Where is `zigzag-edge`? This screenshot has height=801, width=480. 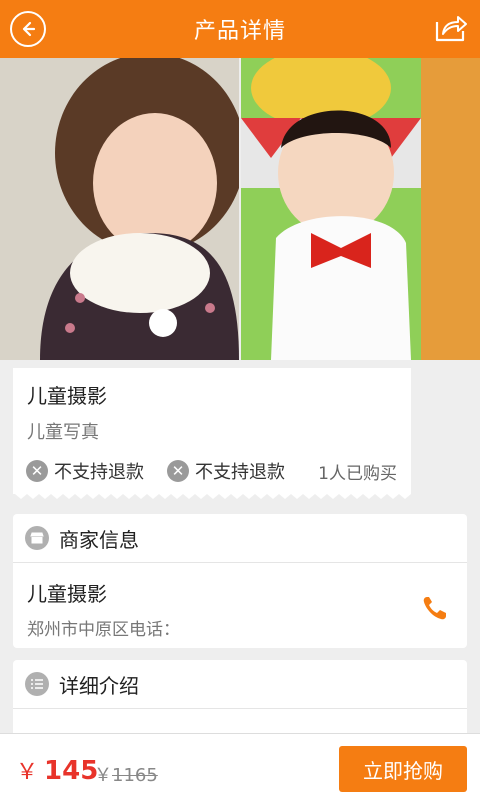 zigzag-edge is located at coordinates (212, 495).